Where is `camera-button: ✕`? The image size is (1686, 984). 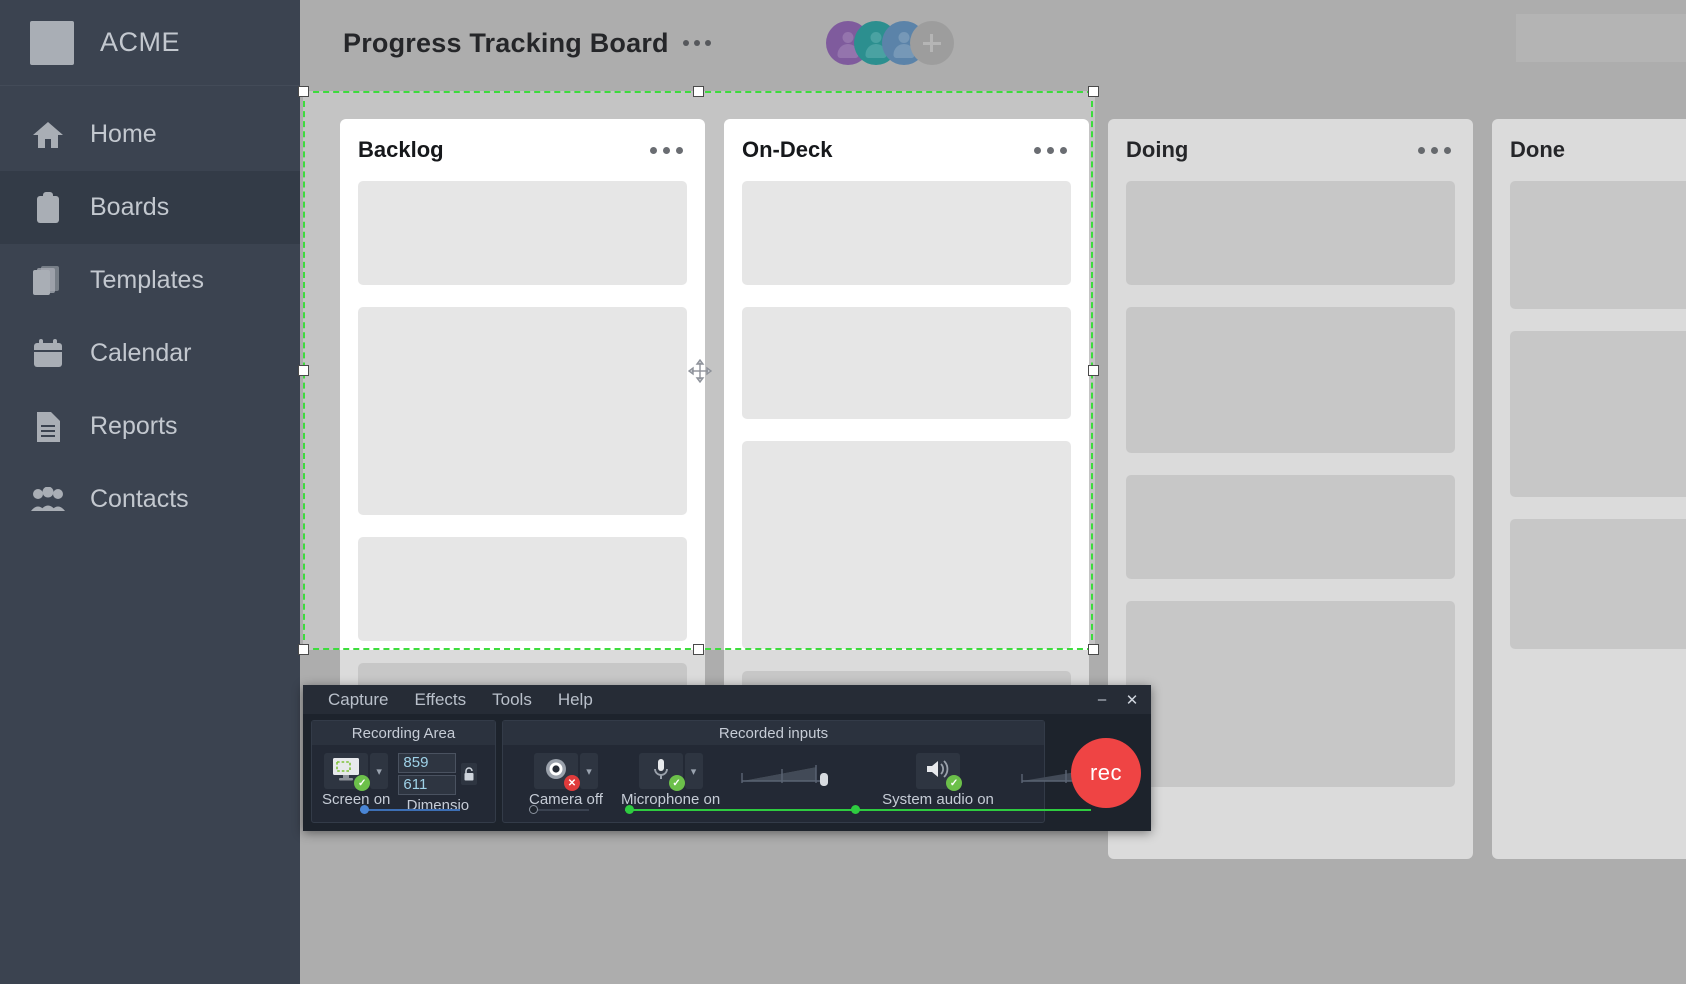
camera-button: ✕ is located at coordinates (556, 772).